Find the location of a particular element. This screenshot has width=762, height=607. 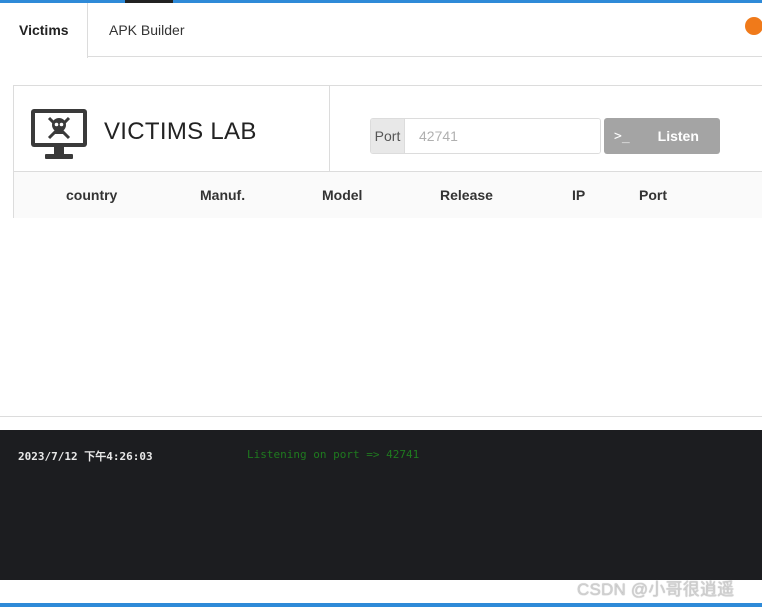

tab-bar: Victims APK Builder is located at coordinates (381, 30).